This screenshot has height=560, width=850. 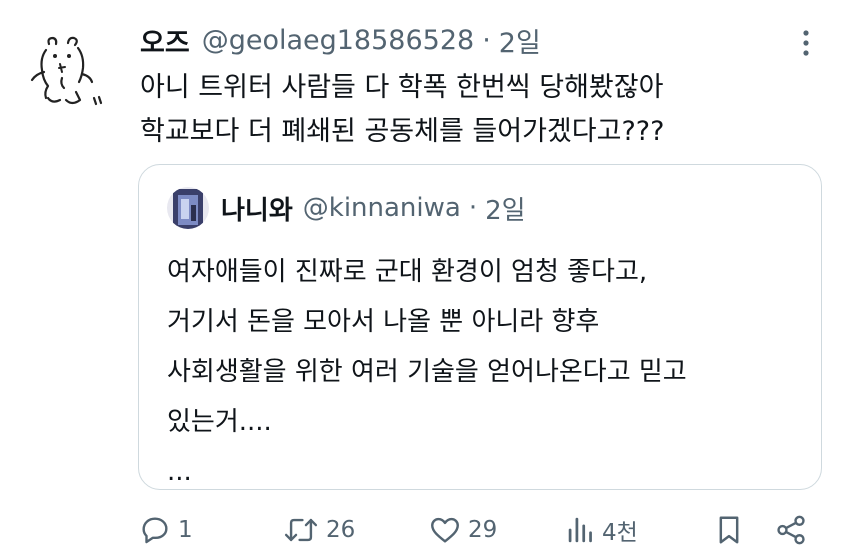 What do you see at coordinates (383, 322) in the screenshot?
I see `quoted-text-line: 거기서 돈을 모아서 나올 뿐 아니라 향후` at bounding box center [383, 322].